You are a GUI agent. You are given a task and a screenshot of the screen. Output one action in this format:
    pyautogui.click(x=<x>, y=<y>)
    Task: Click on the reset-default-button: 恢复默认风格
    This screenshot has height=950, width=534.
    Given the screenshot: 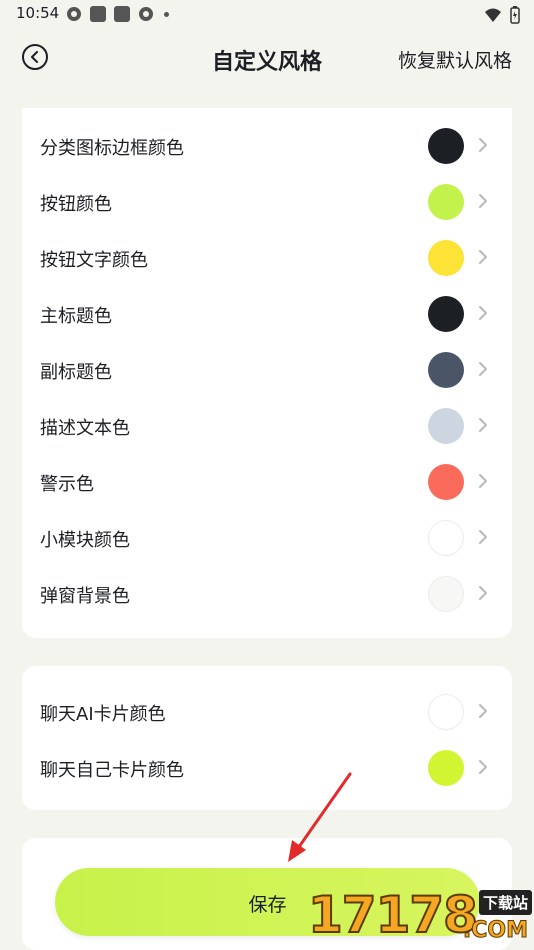 What is the action you would take?
    pyautogui.click(x=455, y=59)
    